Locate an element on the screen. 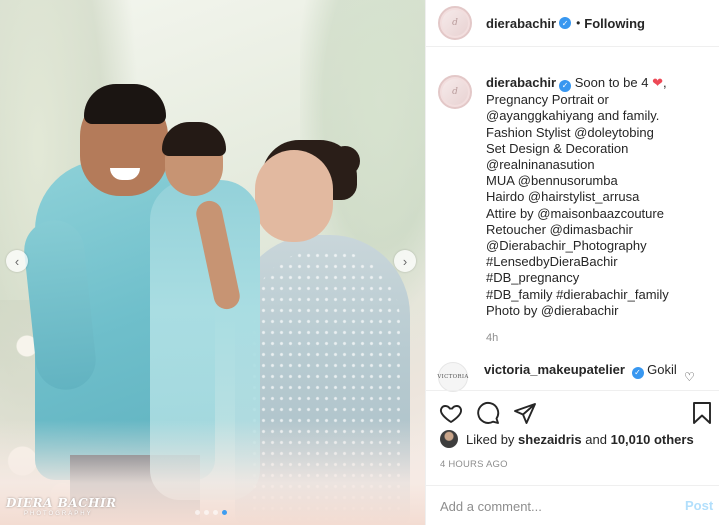 This screenshot has height=525, width=719. post-button: Post is located at coordinates (699, 505).